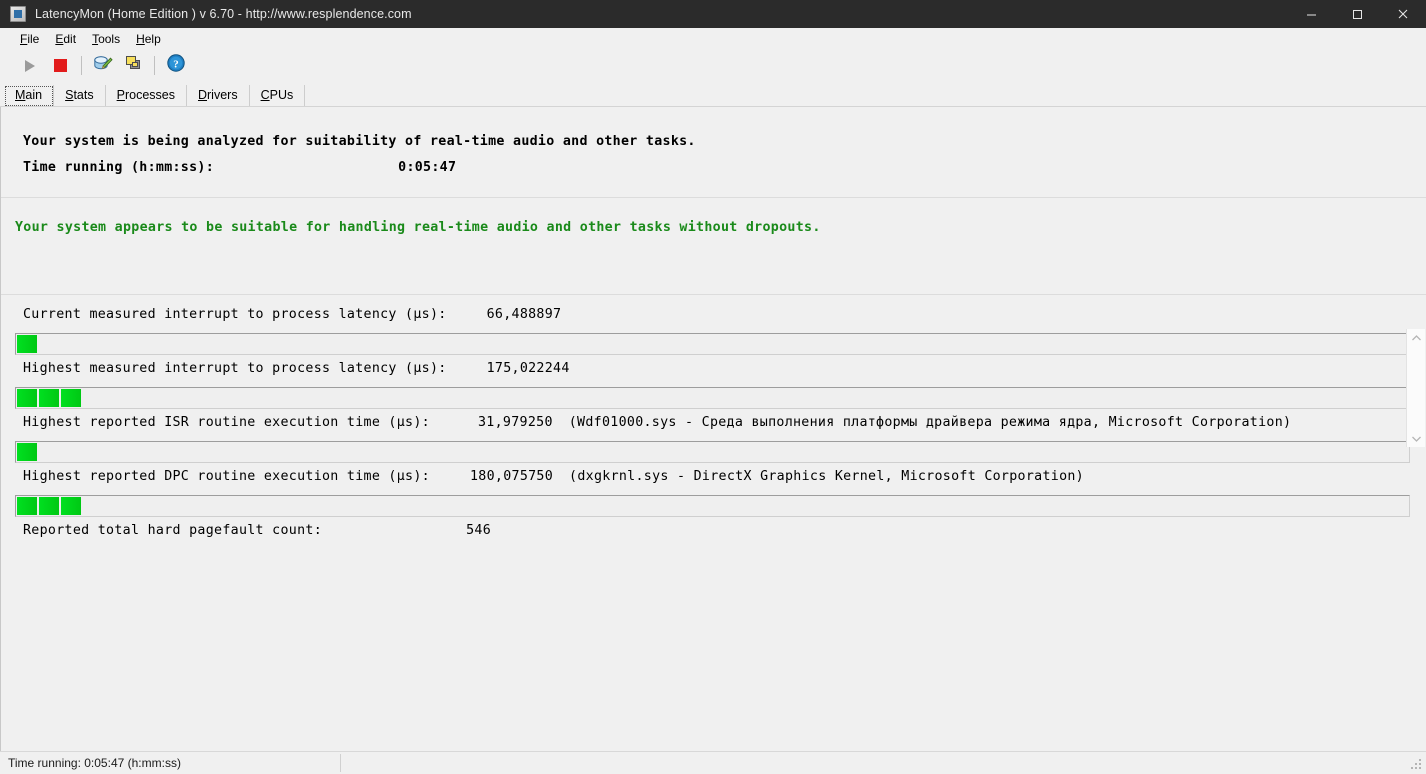  I want to click on highest-interrupt-to-process-latency-progressbar, so click(712, 398).